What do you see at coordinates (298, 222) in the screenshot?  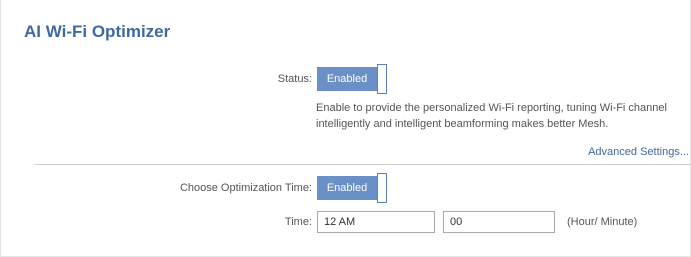 I see `time-label: Time:` at bounding box center [298, 222].